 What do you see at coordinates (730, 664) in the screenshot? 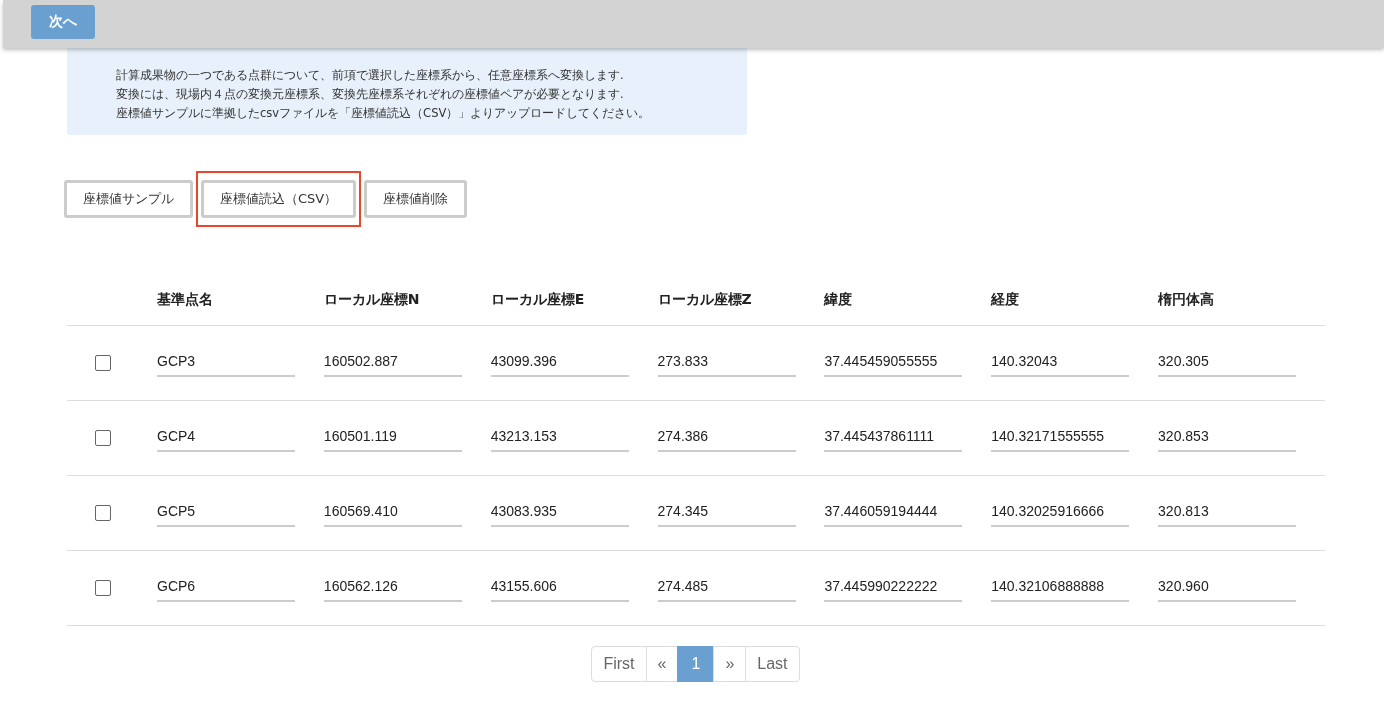
I see `page-link: »` at bounding box center [730, 664].